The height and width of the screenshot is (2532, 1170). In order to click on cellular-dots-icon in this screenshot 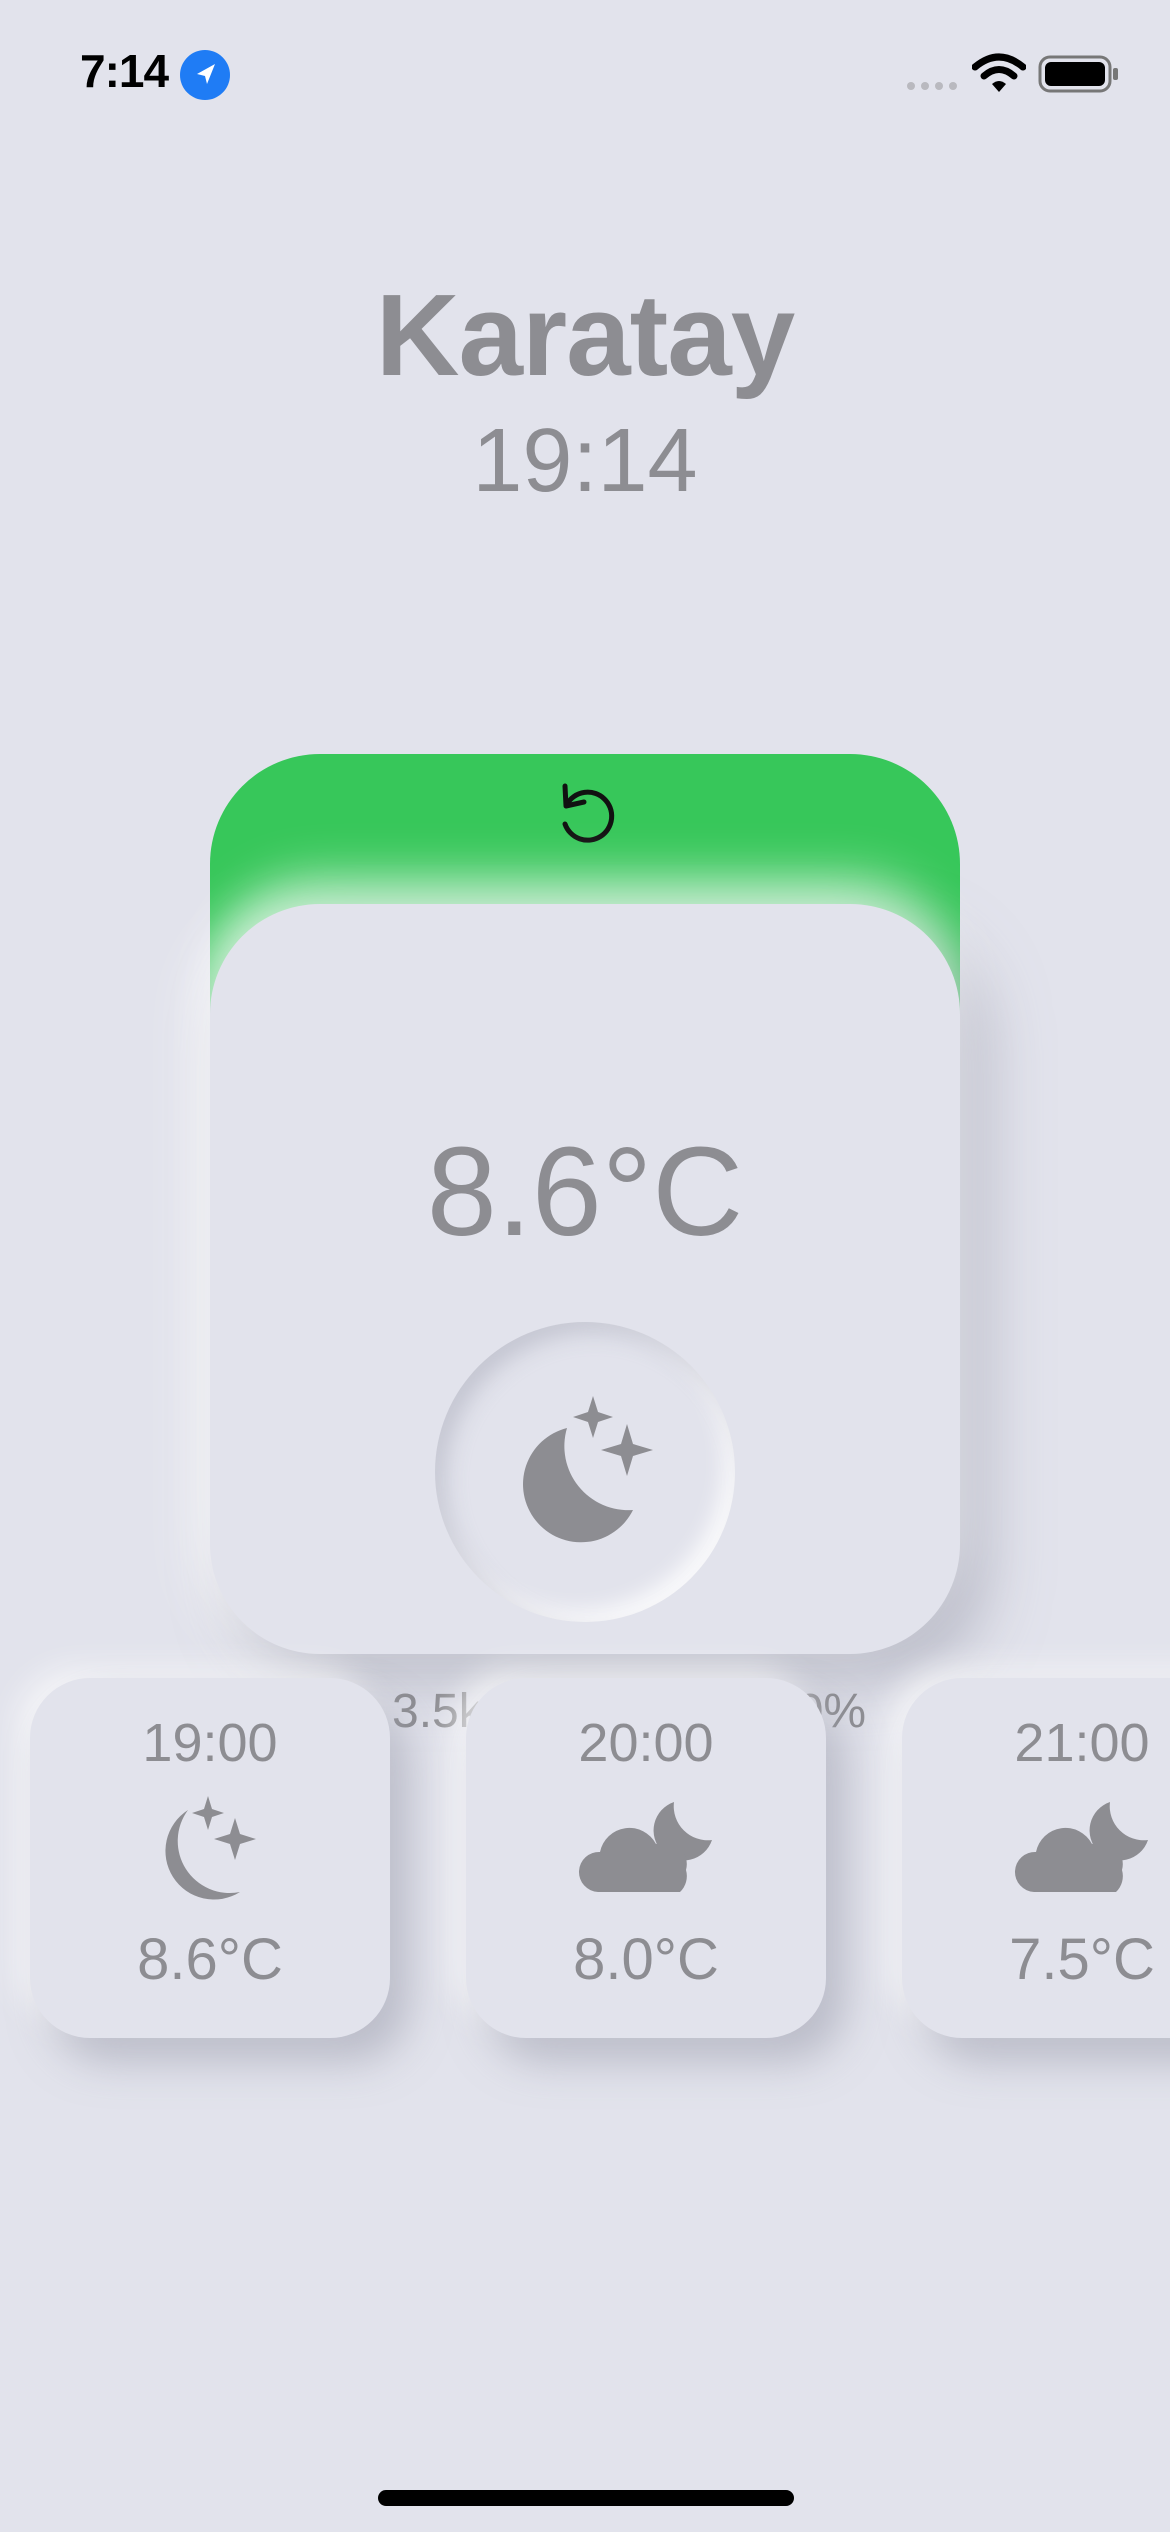, I will do `click(932, 86)`.